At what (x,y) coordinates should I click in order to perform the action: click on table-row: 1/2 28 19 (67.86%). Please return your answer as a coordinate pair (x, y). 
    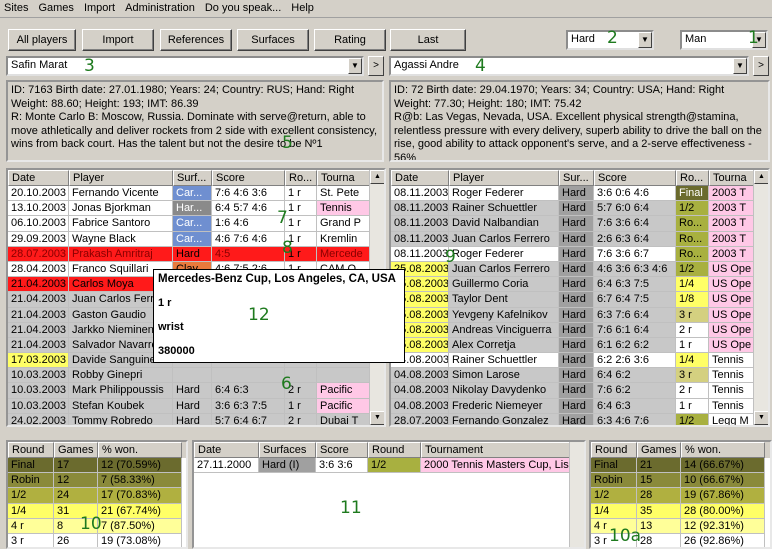
    Looking at the image, I should click on (680, 496).